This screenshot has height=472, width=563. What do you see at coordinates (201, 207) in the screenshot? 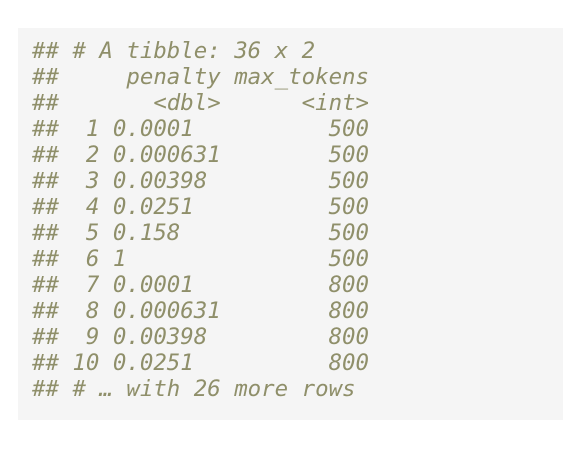
I see `table-row: ## 4 0.0251 500` at bounding box center [201, 207].